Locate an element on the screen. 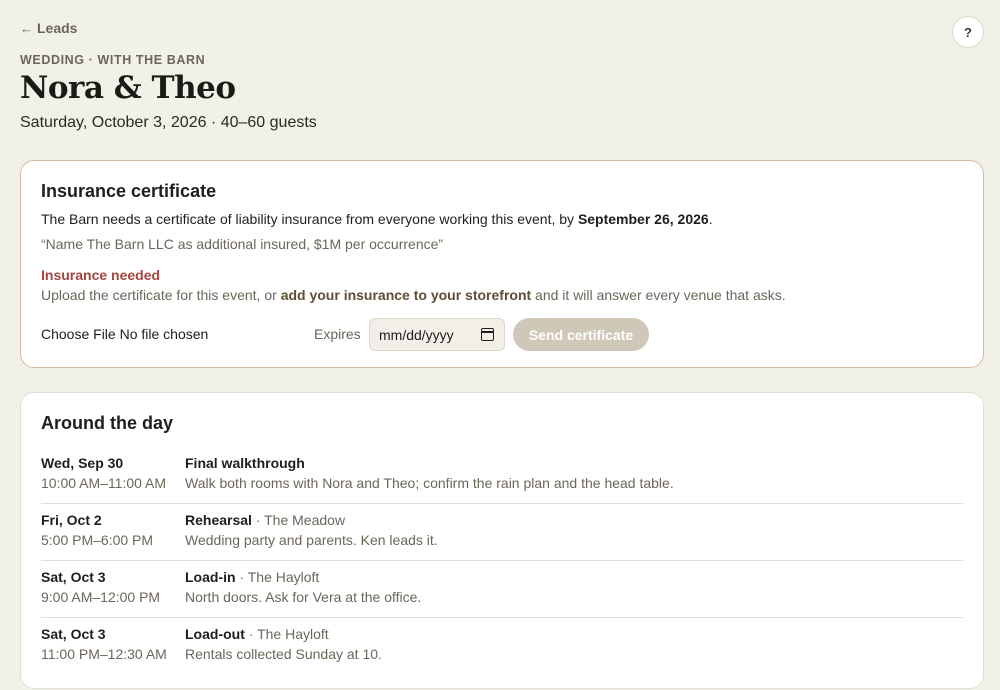  back-to-leads-link: ← Leads is located at coordinates (48, 28).